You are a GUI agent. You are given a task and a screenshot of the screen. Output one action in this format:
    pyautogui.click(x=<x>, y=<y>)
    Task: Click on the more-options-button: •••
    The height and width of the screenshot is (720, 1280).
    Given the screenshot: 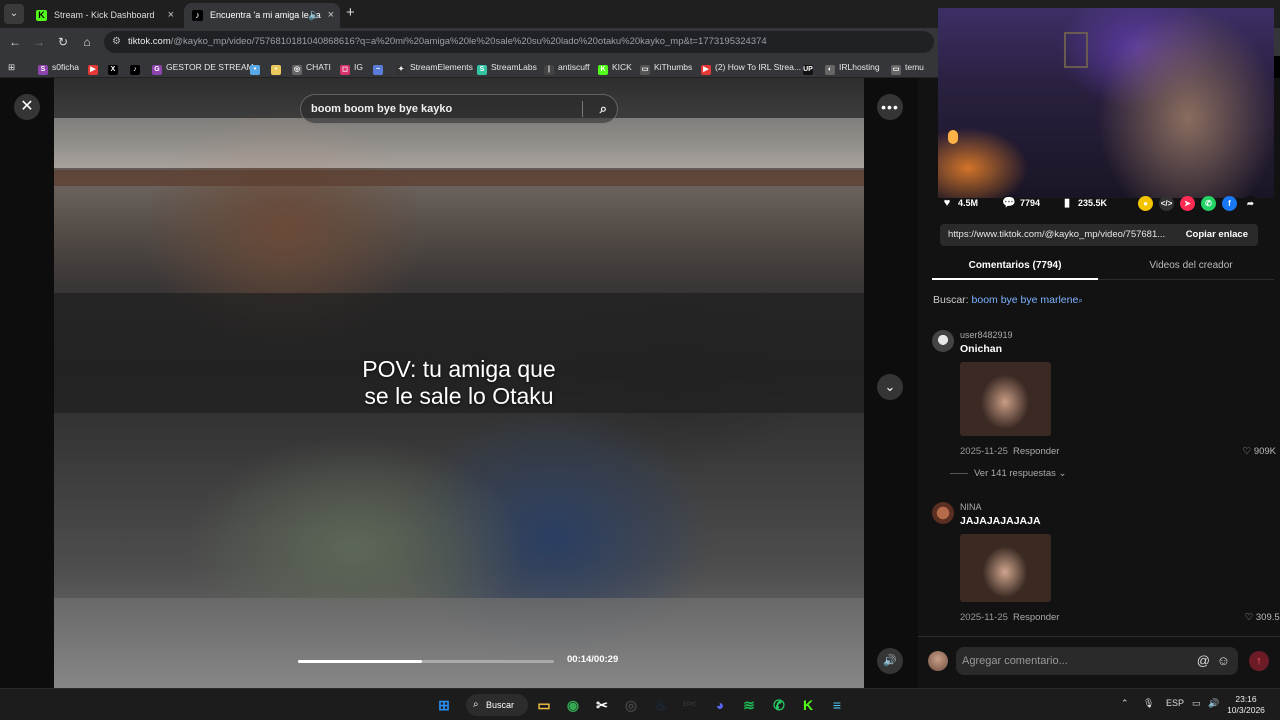 What is the action you would take?
    pyautogui.click(x=890, y=107)
    